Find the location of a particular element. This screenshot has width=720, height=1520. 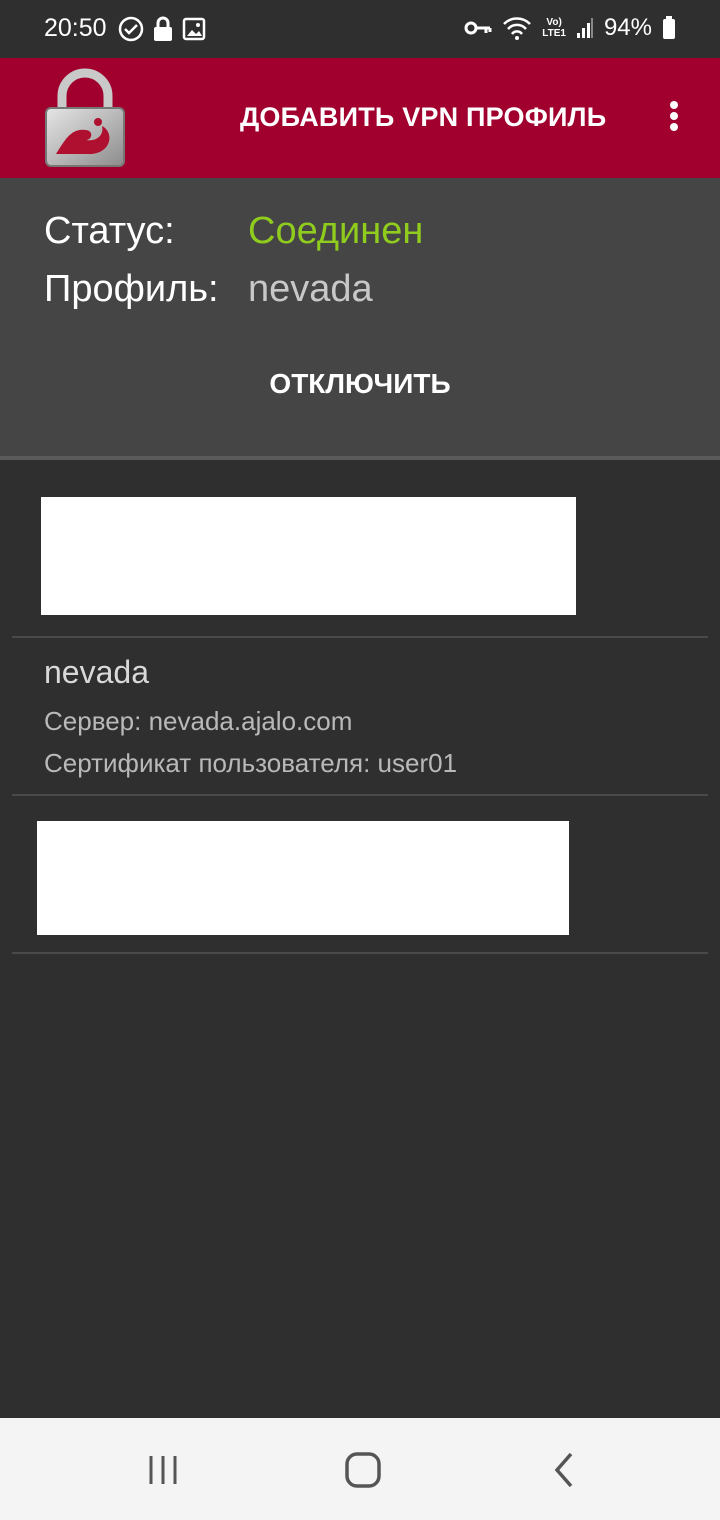

app-bar: ДОБАВИТЬ VPN ПРОФИЛЬ is located at coordinates (360, 118).